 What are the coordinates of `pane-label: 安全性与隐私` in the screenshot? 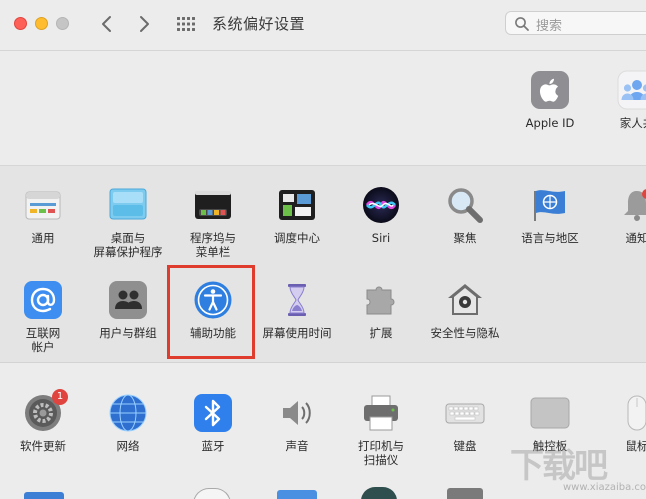 It's located at (465, 333).